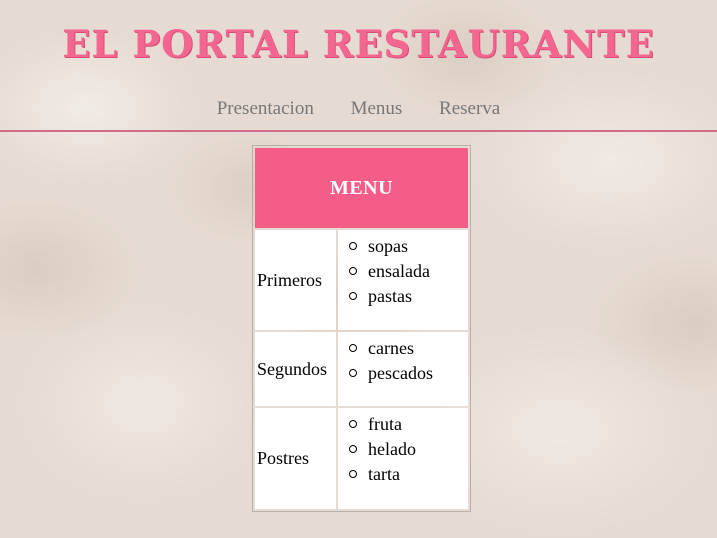 The width and height of the screenshot is (717, 538). I want to click on menu-items-cell: fruta helado tarta, so click(403, 458).